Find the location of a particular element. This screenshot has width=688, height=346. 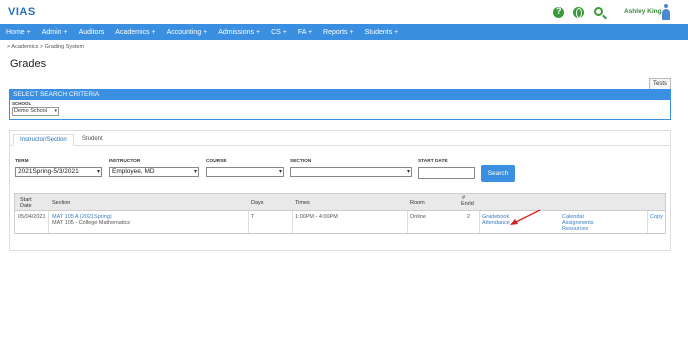

instructor-select-value: Employee, MD is located at coordinates (133, 171).